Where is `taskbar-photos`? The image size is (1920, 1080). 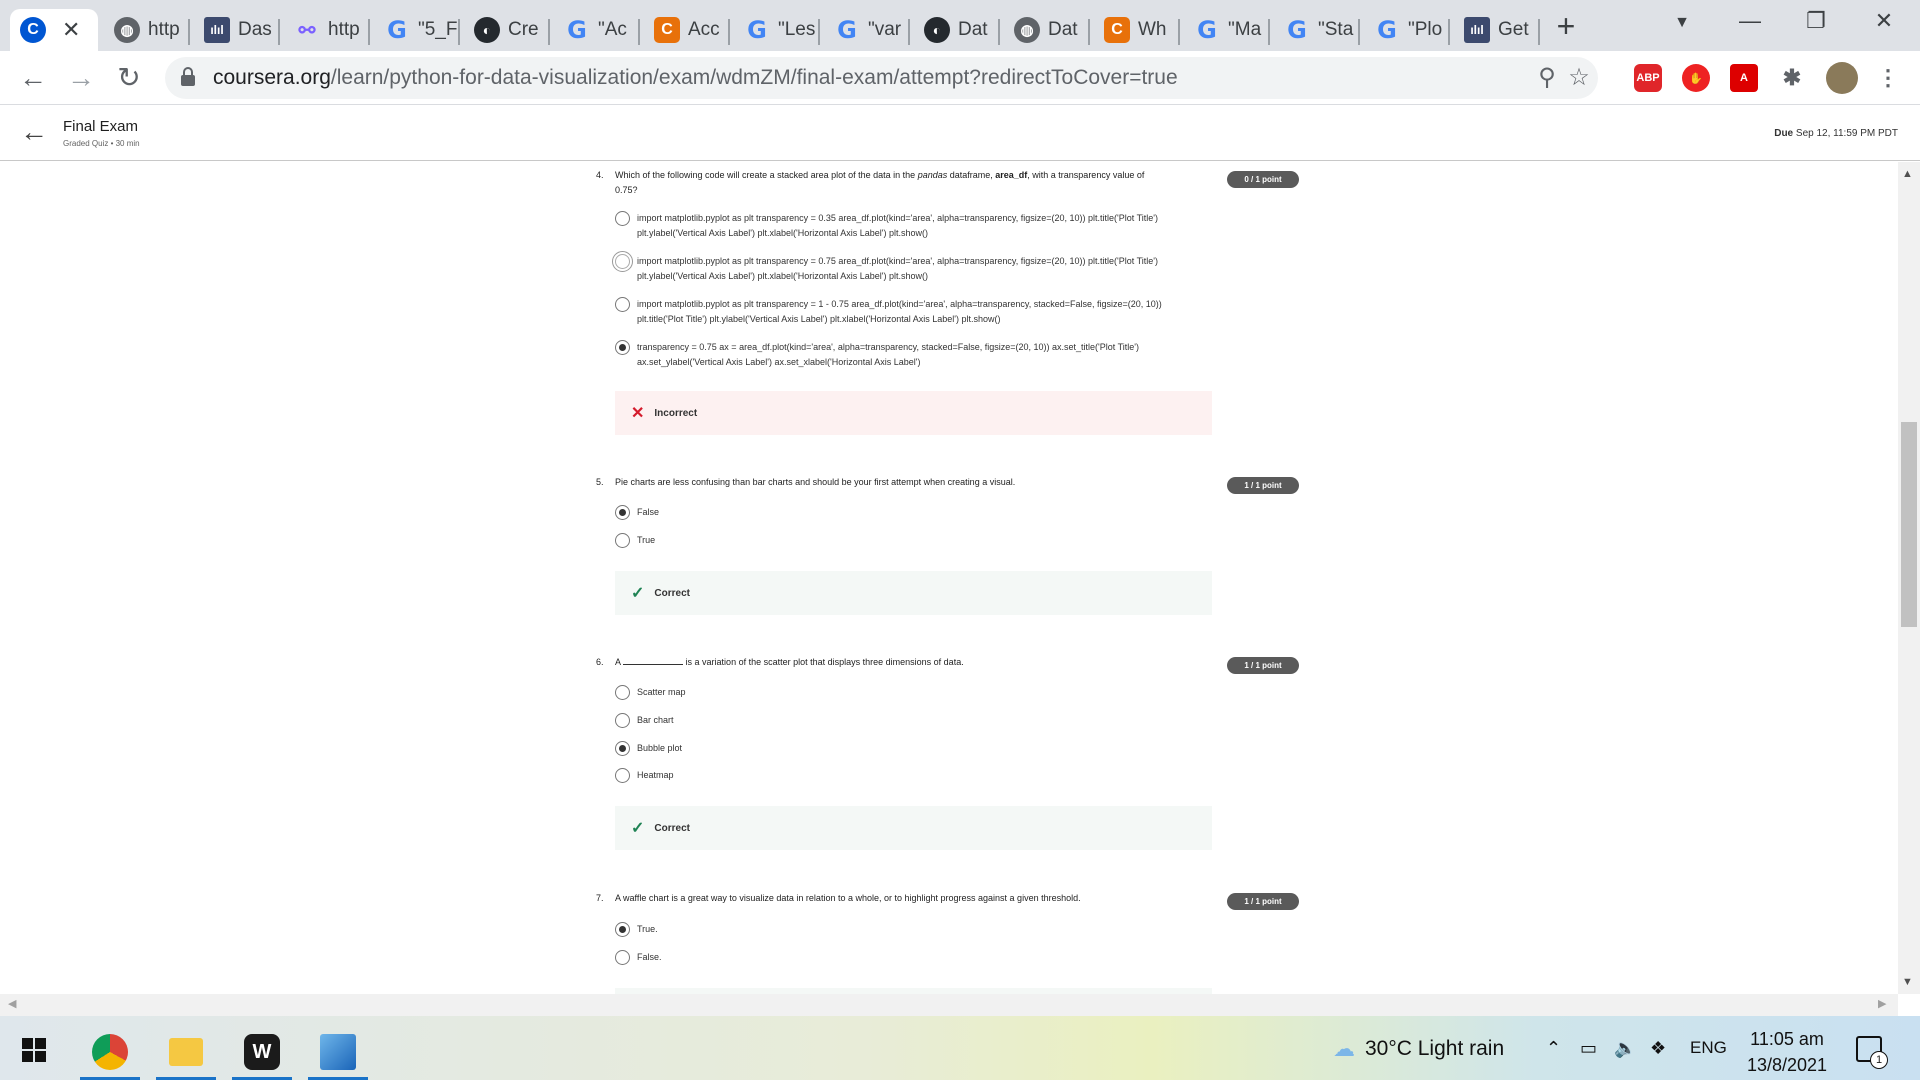 taskbar-photos is located at coordinates (338, 1052).